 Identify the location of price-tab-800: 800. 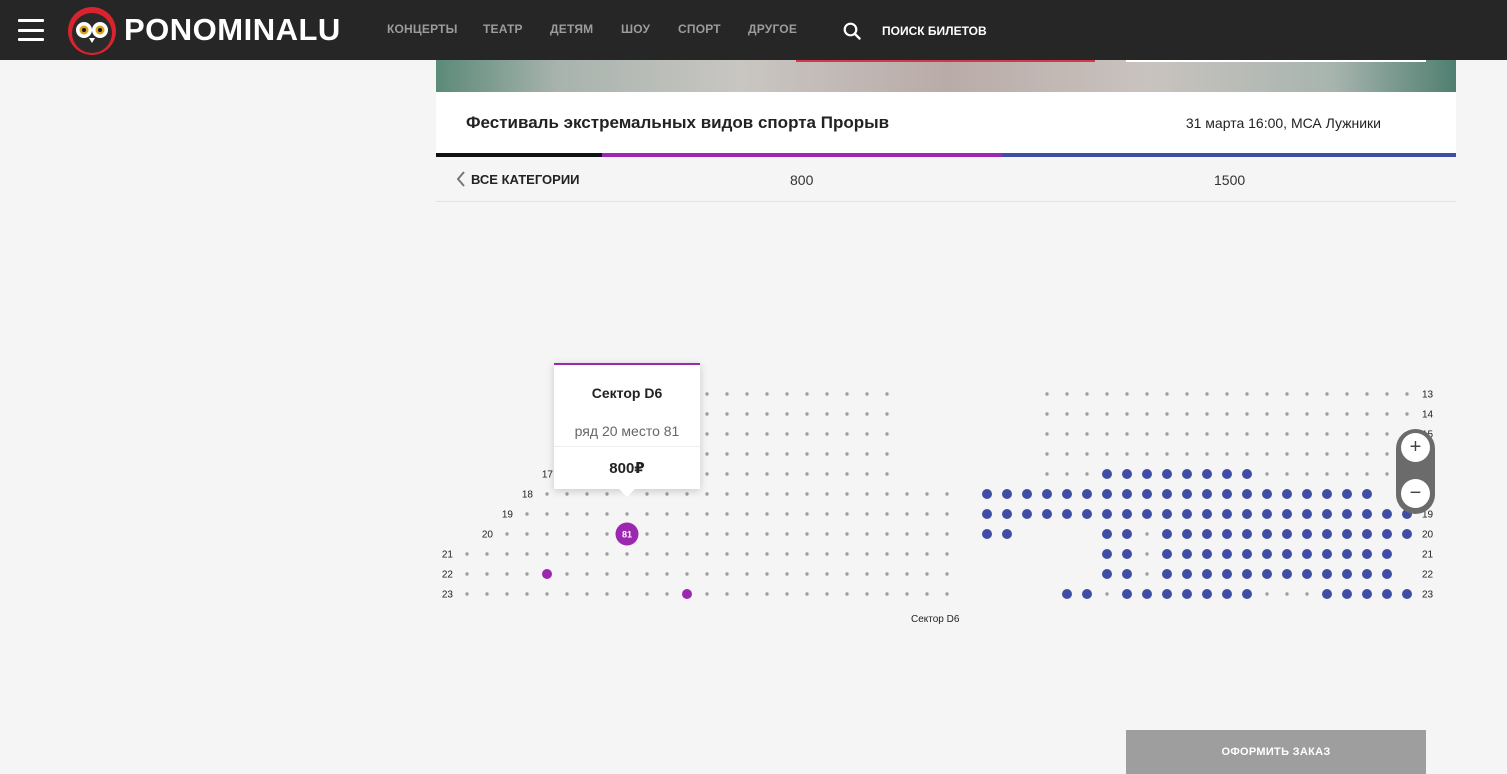
(801, 180).